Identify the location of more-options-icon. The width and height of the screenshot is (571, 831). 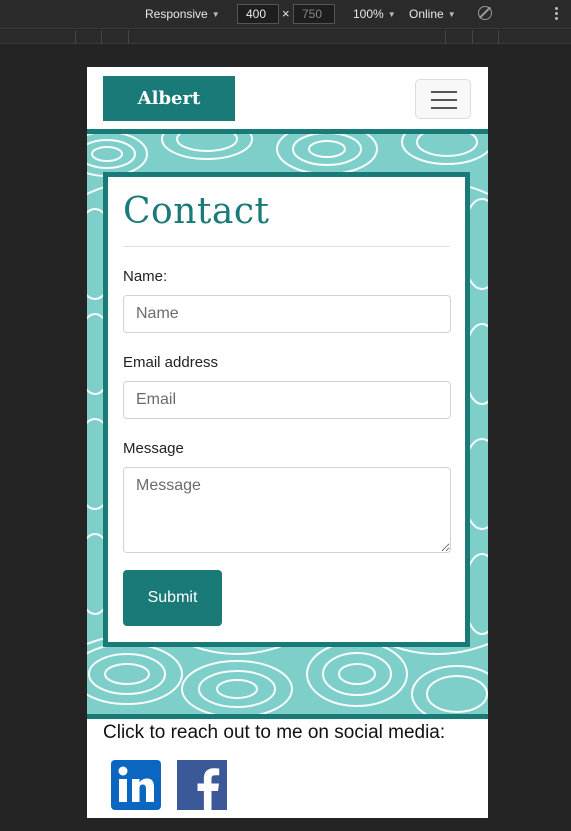
(556, 14).